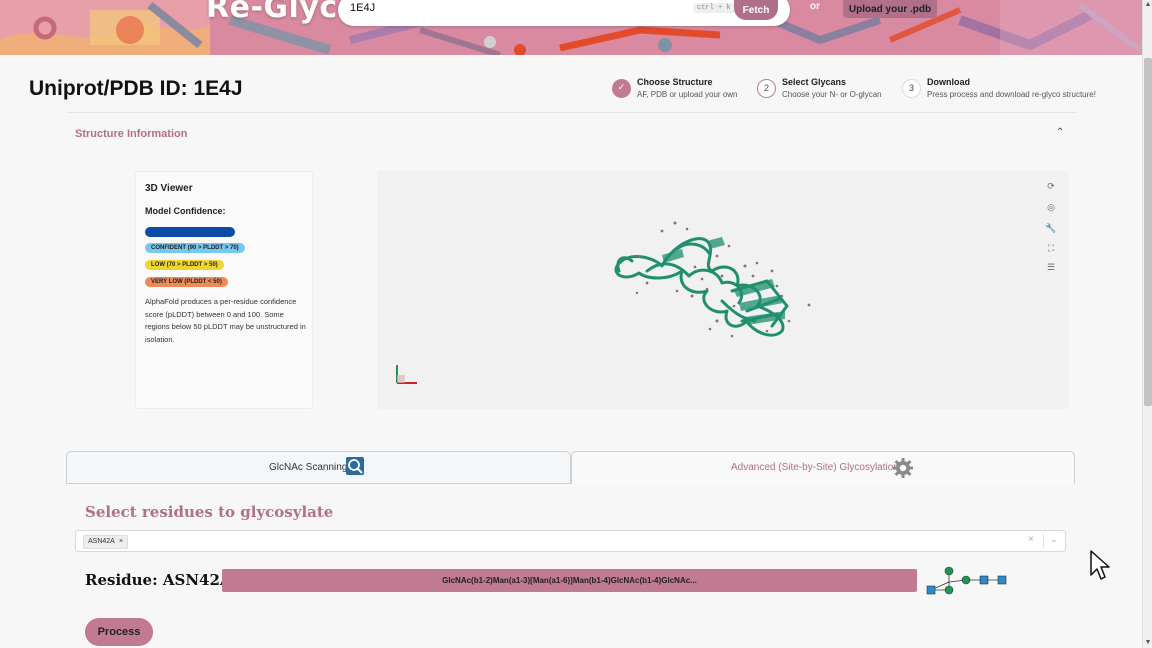  I want to click on fullscreen-icon: ⛶, so click(1051, 248).